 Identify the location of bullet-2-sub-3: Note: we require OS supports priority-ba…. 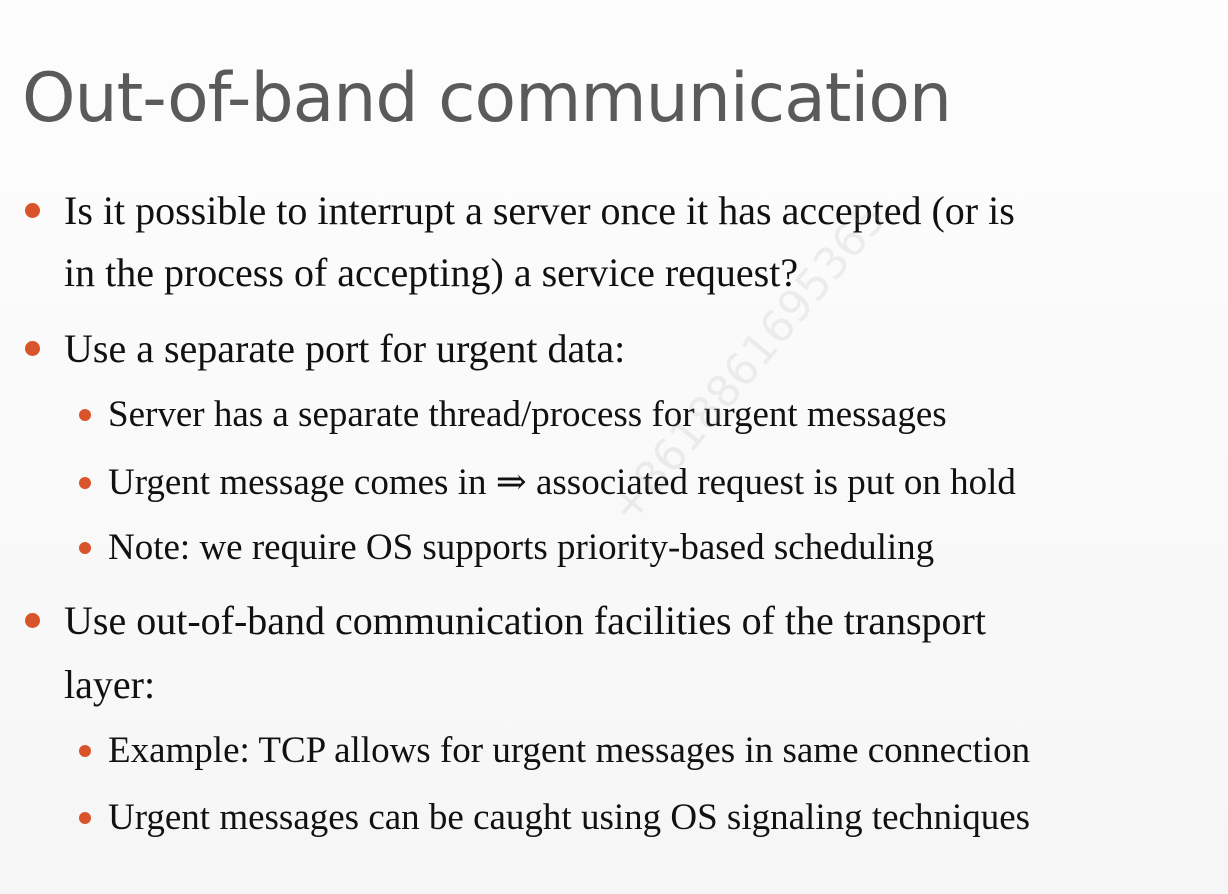
(521, 547).